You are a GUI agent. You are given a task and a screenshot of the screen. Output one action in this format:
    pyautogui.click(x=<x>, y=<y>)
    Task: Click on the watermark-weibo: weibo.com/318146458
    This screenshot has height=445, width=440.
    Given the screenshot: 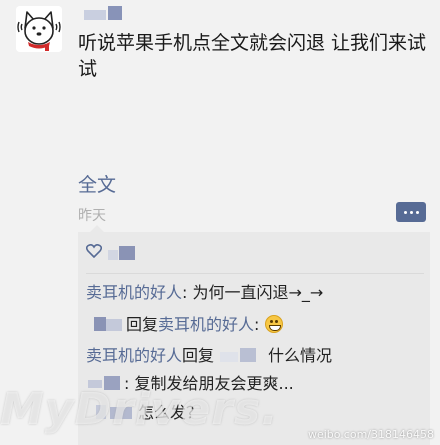 What is the action you would take?
    pyautogui.click(x=370, y=434)
    